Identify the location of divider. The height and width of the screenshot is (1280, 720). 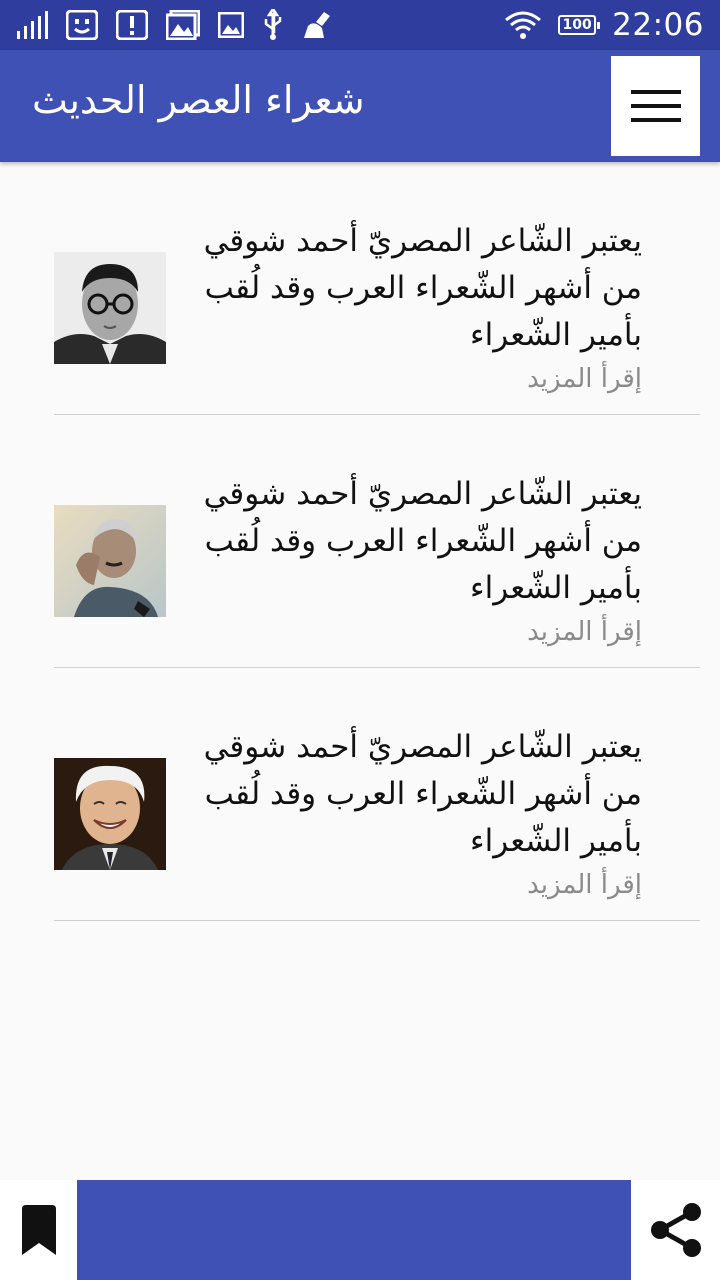
(377, 920).